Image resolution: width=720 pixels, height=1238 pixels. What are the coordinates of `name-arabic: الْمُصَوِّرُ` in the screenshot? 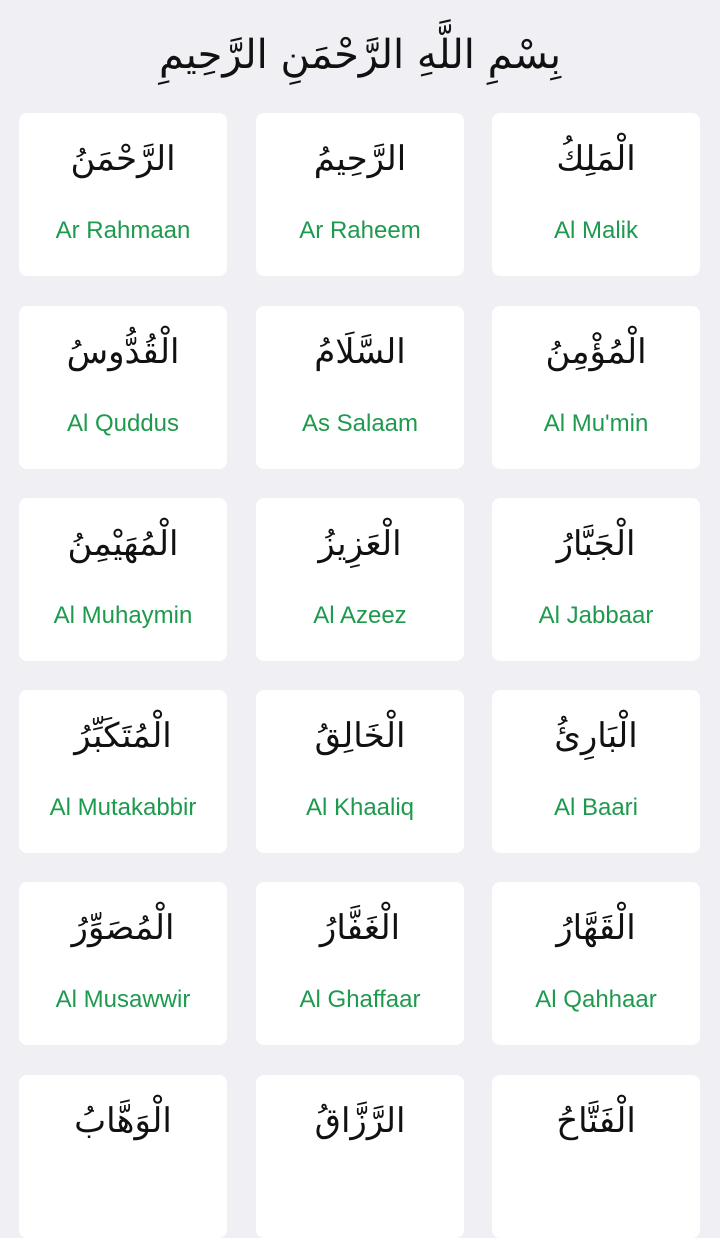 It's located at (123, 928).